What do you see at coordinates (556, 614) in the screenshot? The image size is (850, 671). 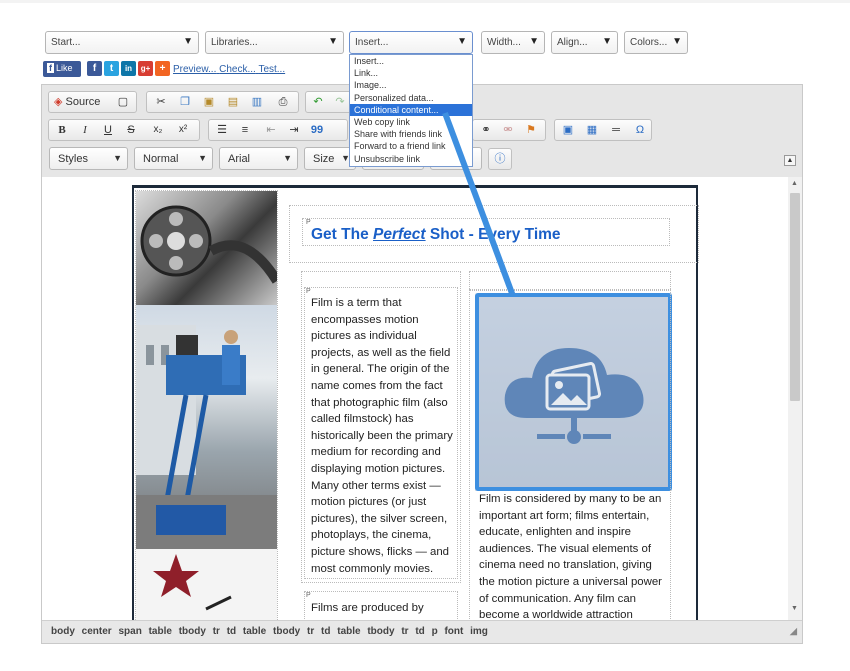 I see `text-line: become a worldwide attraction` at bounding box center [556, 614].